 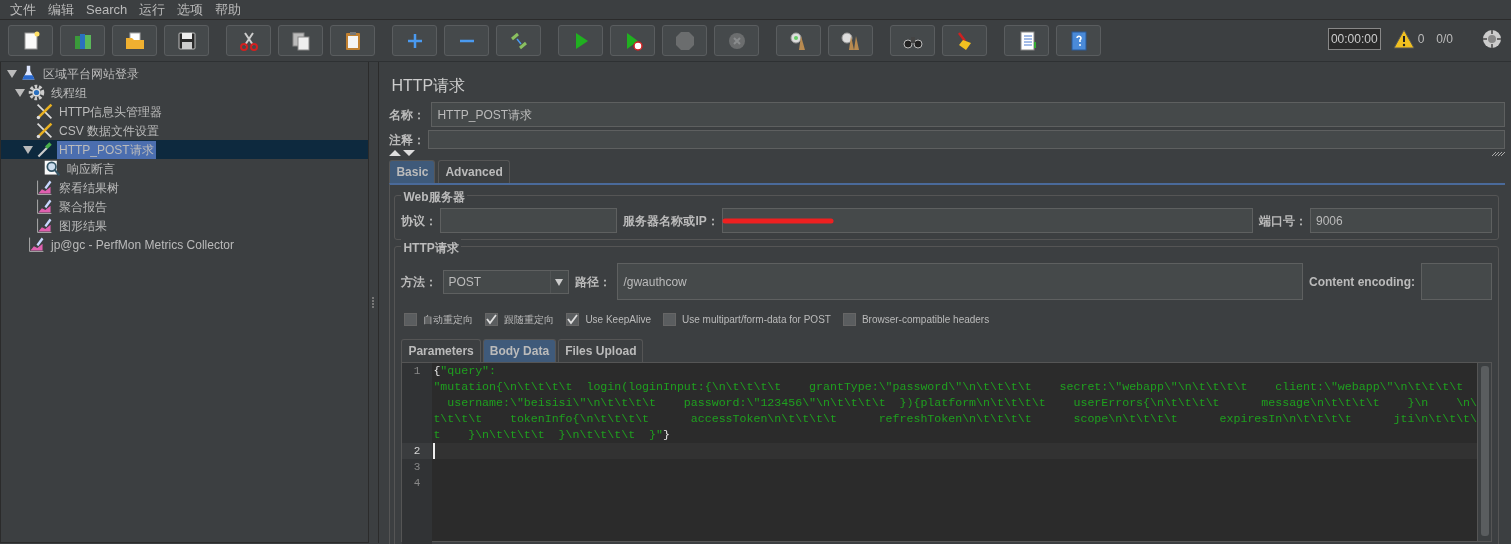 What do you see at coordinates (36, 92) in the screenshot?
I see `gear-icon` at bounding box center [36, 92].